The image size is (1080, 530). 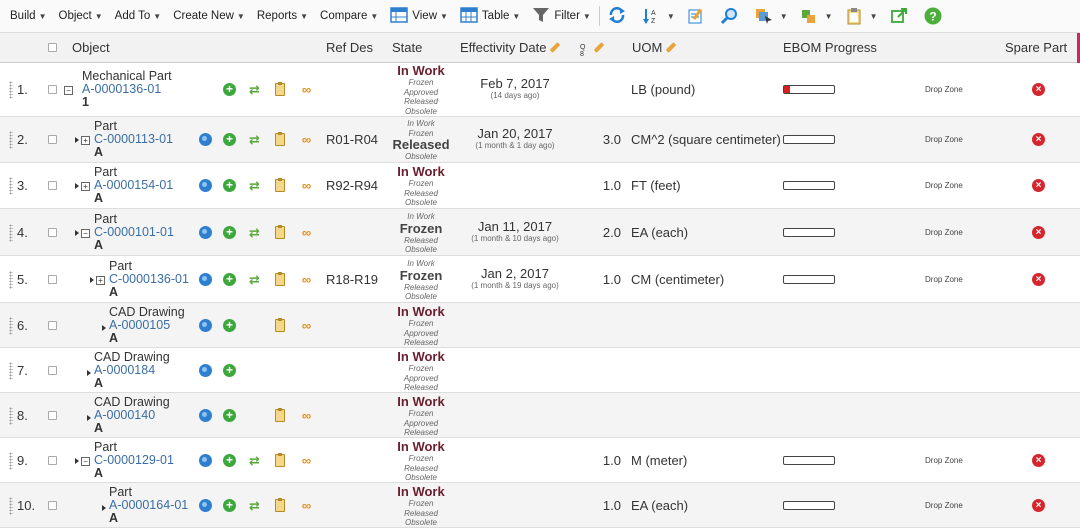 What do you see at coordinates (421, 124) in the screenshot?
I see `state-option: In Work` at bounding box center [421, 124].